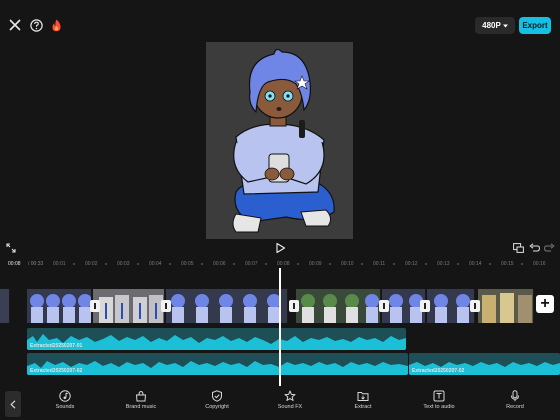 The width and height of the screenshot is (560, 420). I want to click on toolbar-record: Record, so click(515, 404).